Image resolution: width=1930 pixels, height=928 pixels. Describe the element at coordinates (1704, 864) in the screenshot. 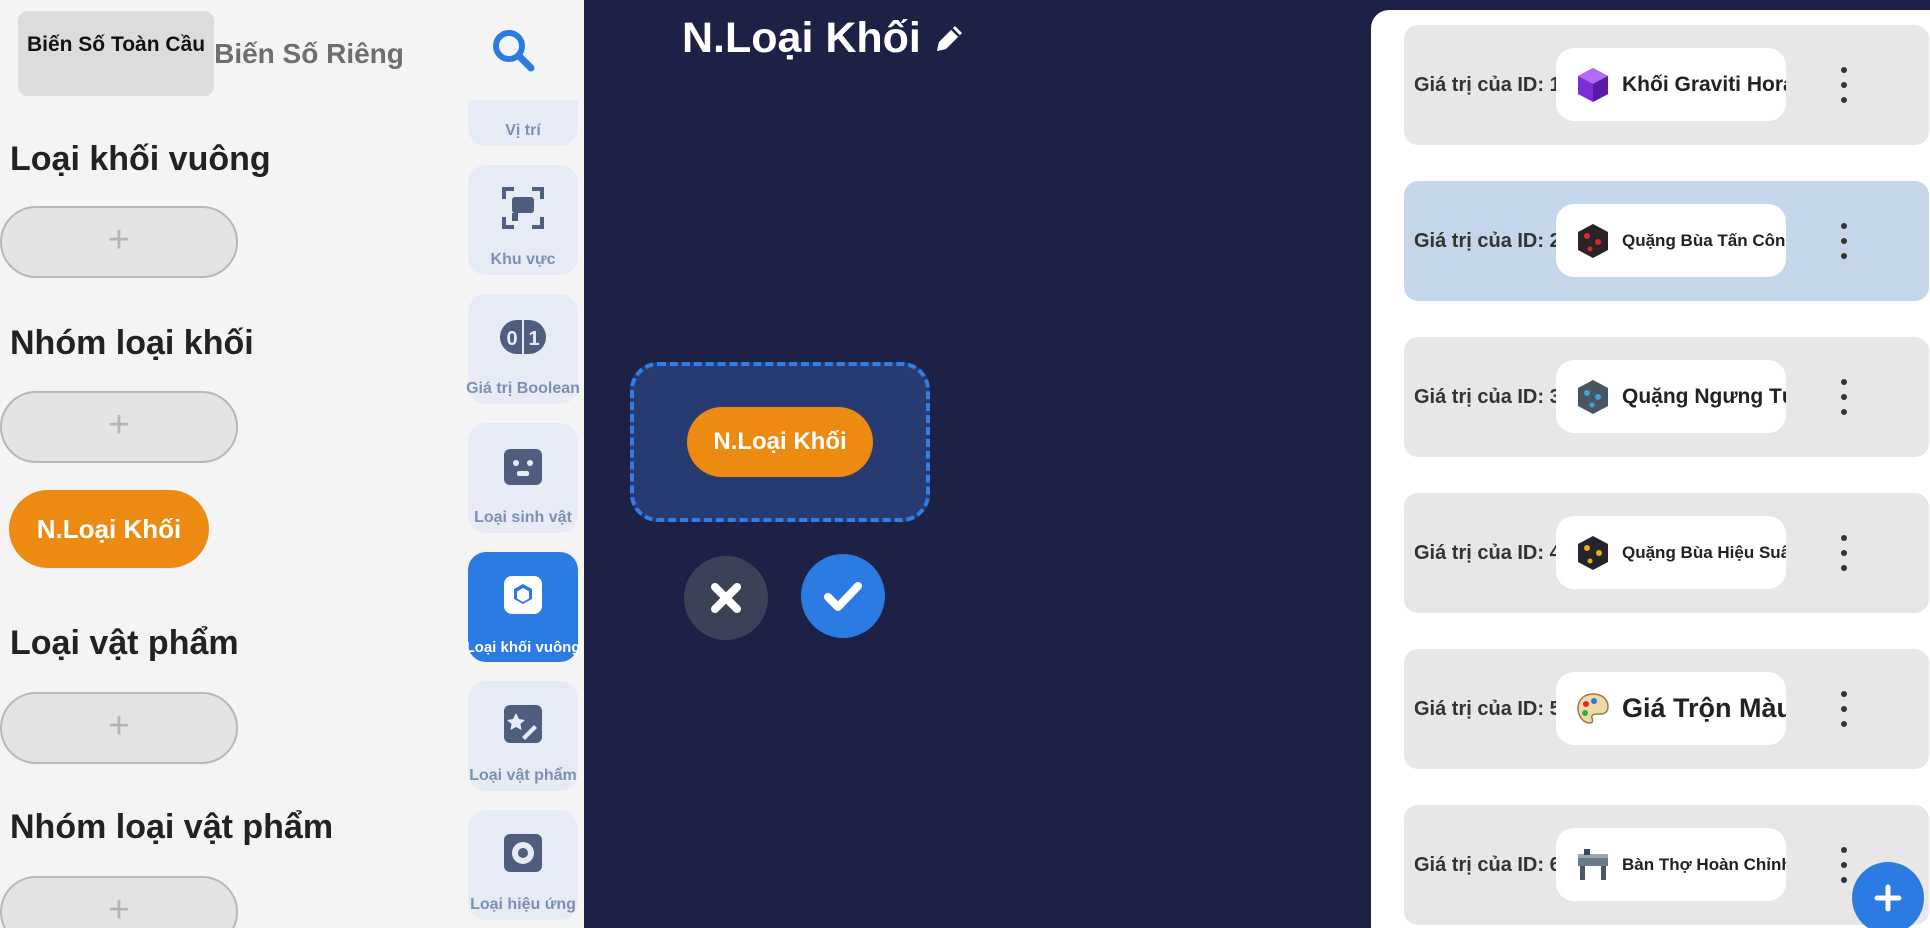

I see `value-name: Bàn Thợ Hoàn Chỉnh` at that location.